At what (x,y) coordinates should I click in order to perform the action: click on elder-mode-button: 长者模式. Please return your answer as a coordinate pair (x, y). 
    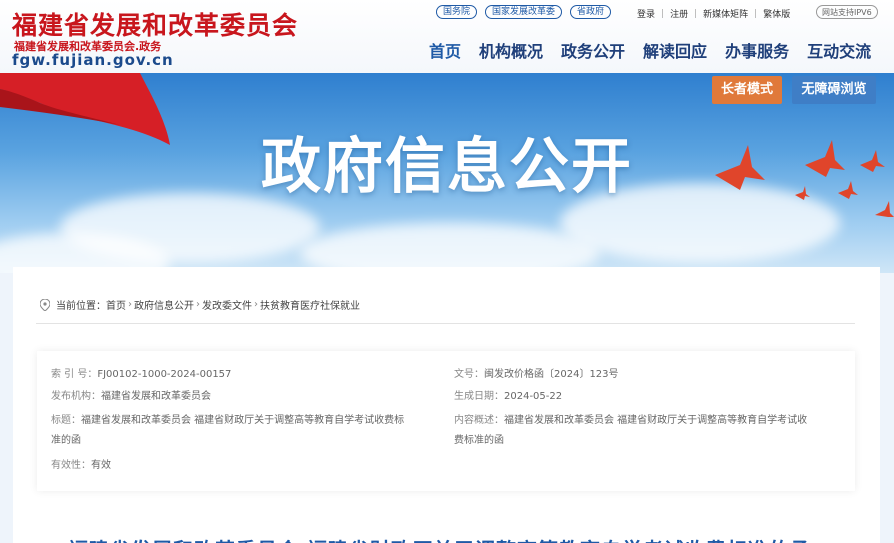
    Looking at the image, I should click on (747, 90).